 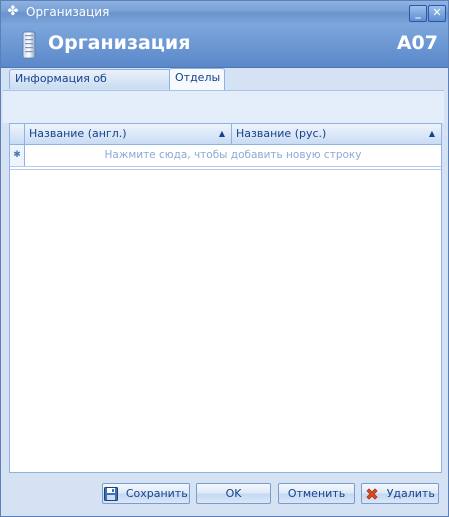 I want to click on new-row-indicator-icon: ✱, so click(x=17, y=155).